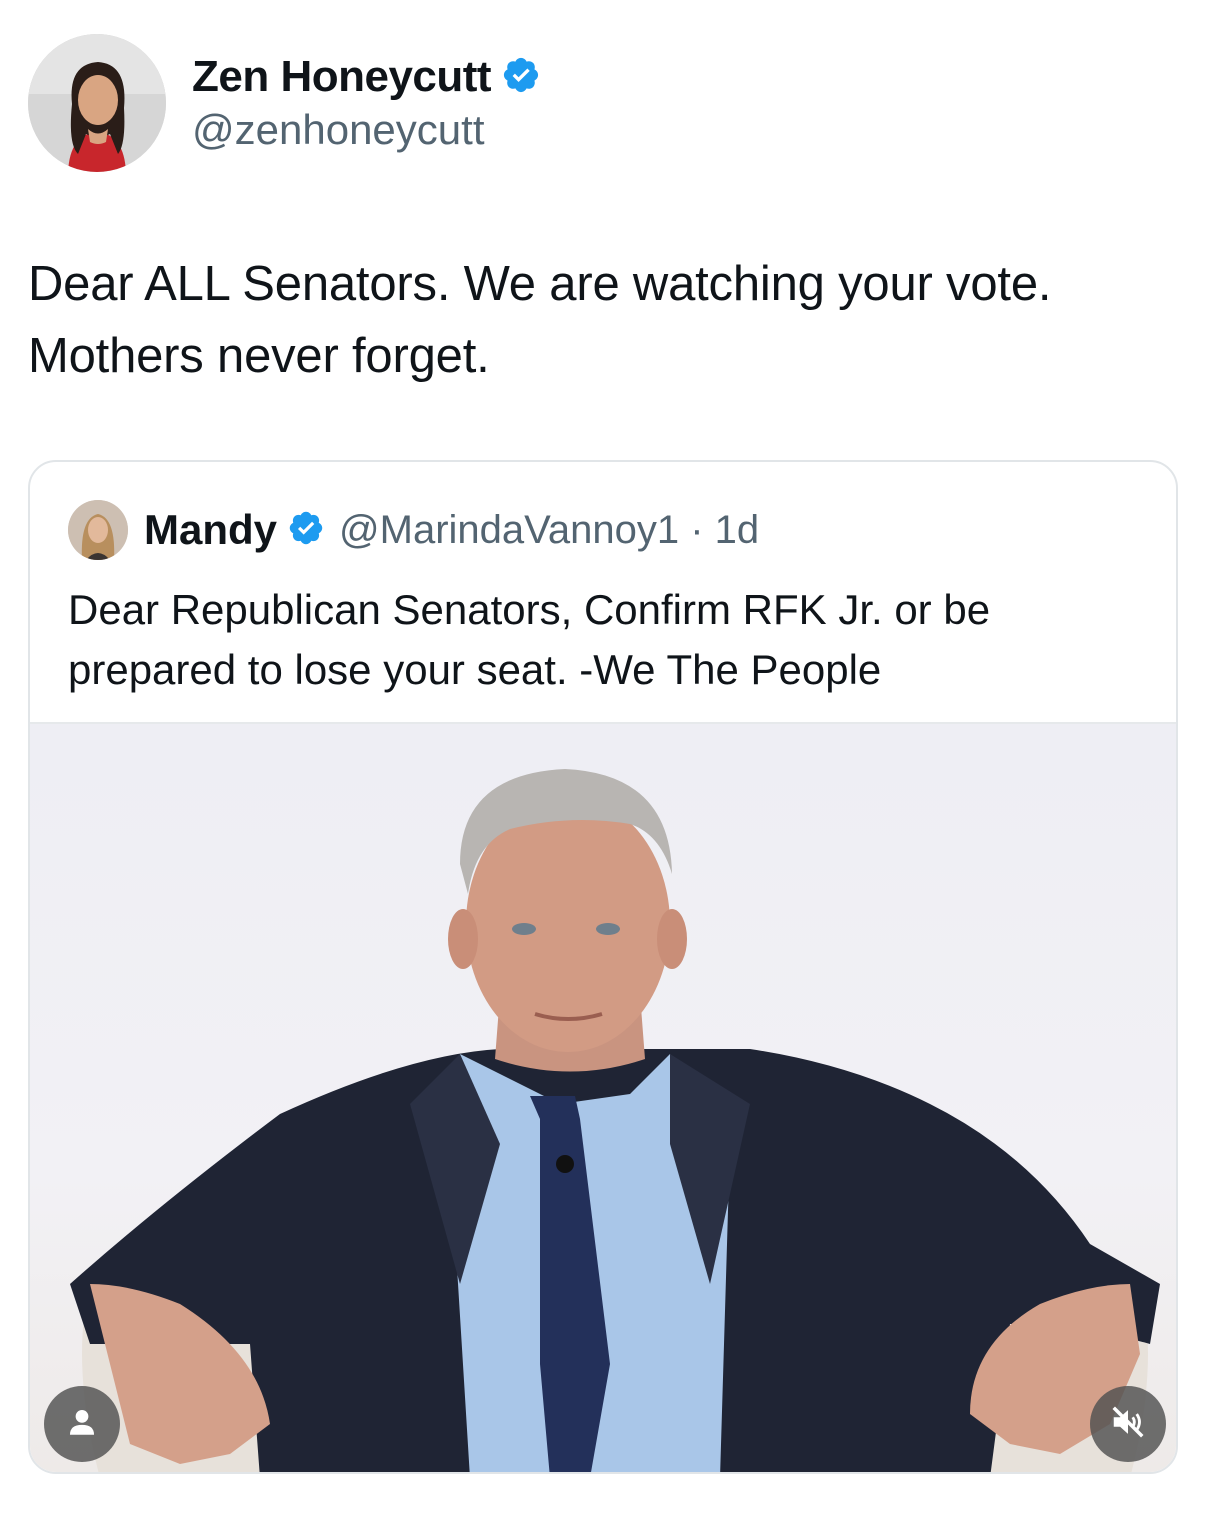 This screenshot has width=1206, height=1523. I want to click on quoted-tweet-header: Mandy @MarindaVannoy1 · 1d, so click(413, 530).